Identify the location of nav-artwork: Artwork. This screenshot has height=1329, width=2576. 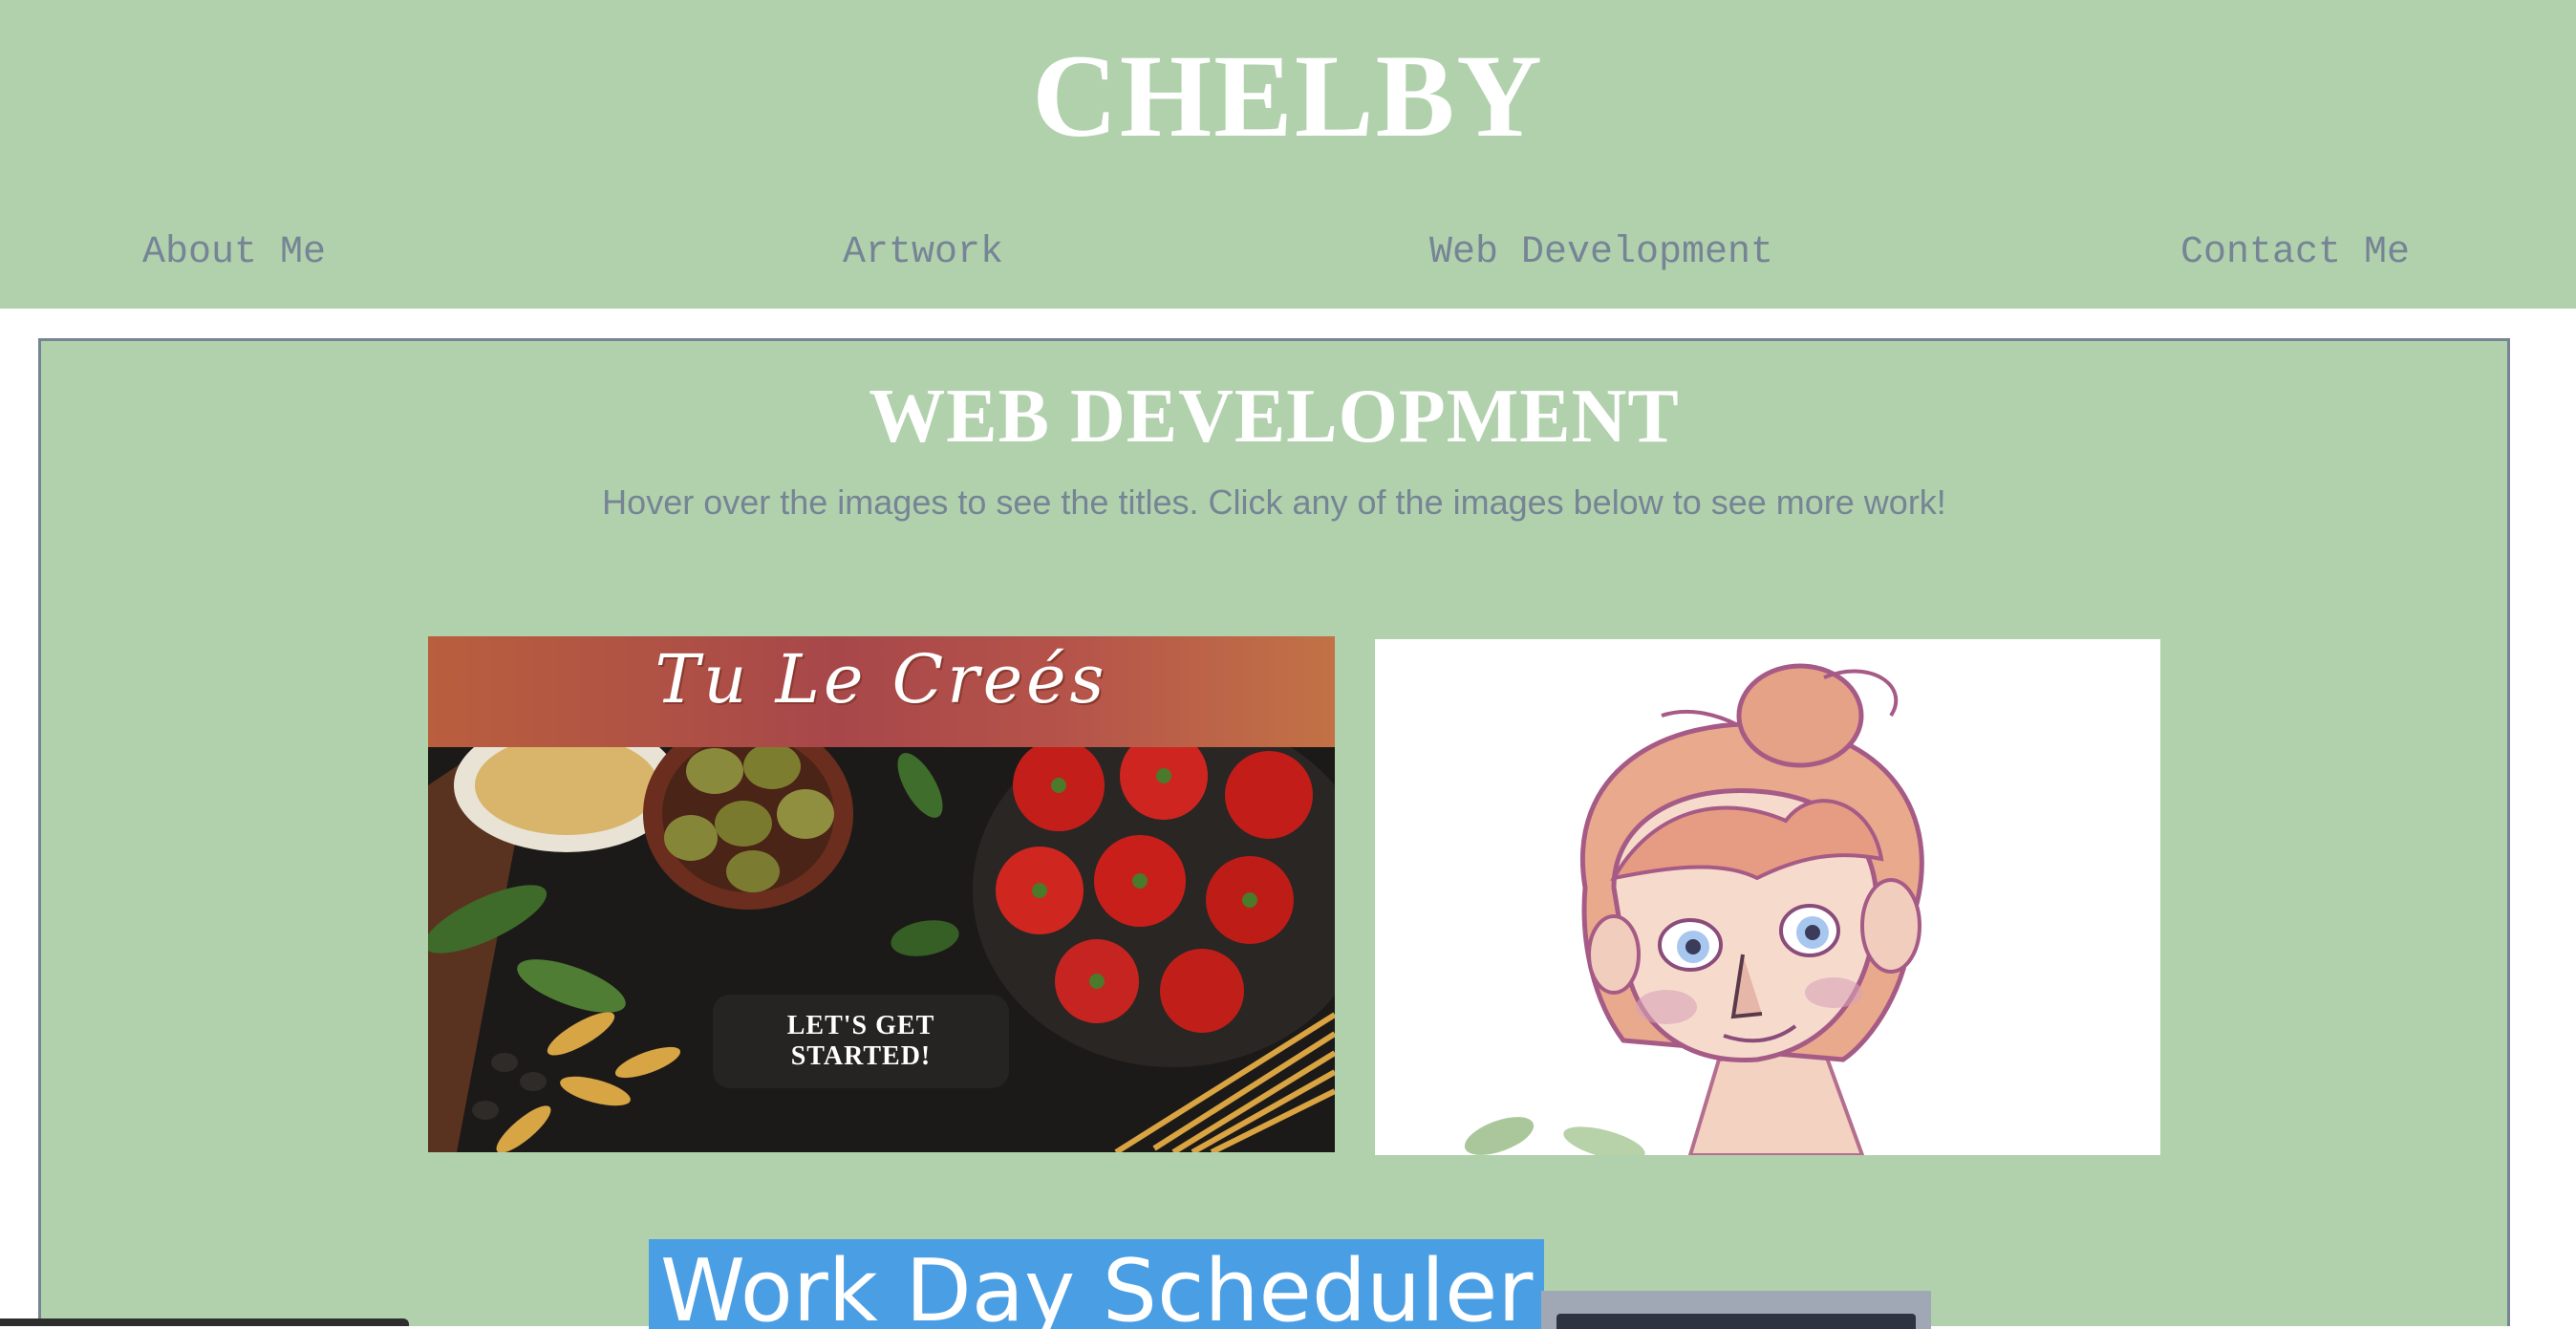
(923, 253).